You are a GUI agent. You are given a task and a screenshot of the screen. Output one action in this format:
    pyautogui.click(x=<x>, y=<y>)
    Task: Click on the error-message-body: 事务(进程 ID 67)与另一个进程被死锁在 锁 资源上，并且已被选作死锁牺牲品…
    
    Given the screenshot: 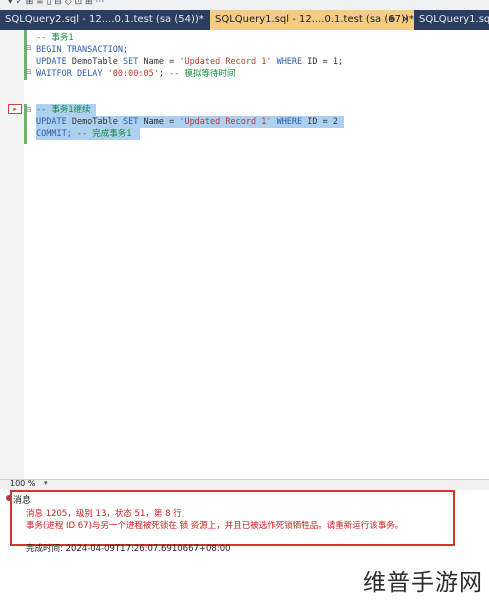 What is the action you would take?
    pyautogui.click(x=215, y=526)
    